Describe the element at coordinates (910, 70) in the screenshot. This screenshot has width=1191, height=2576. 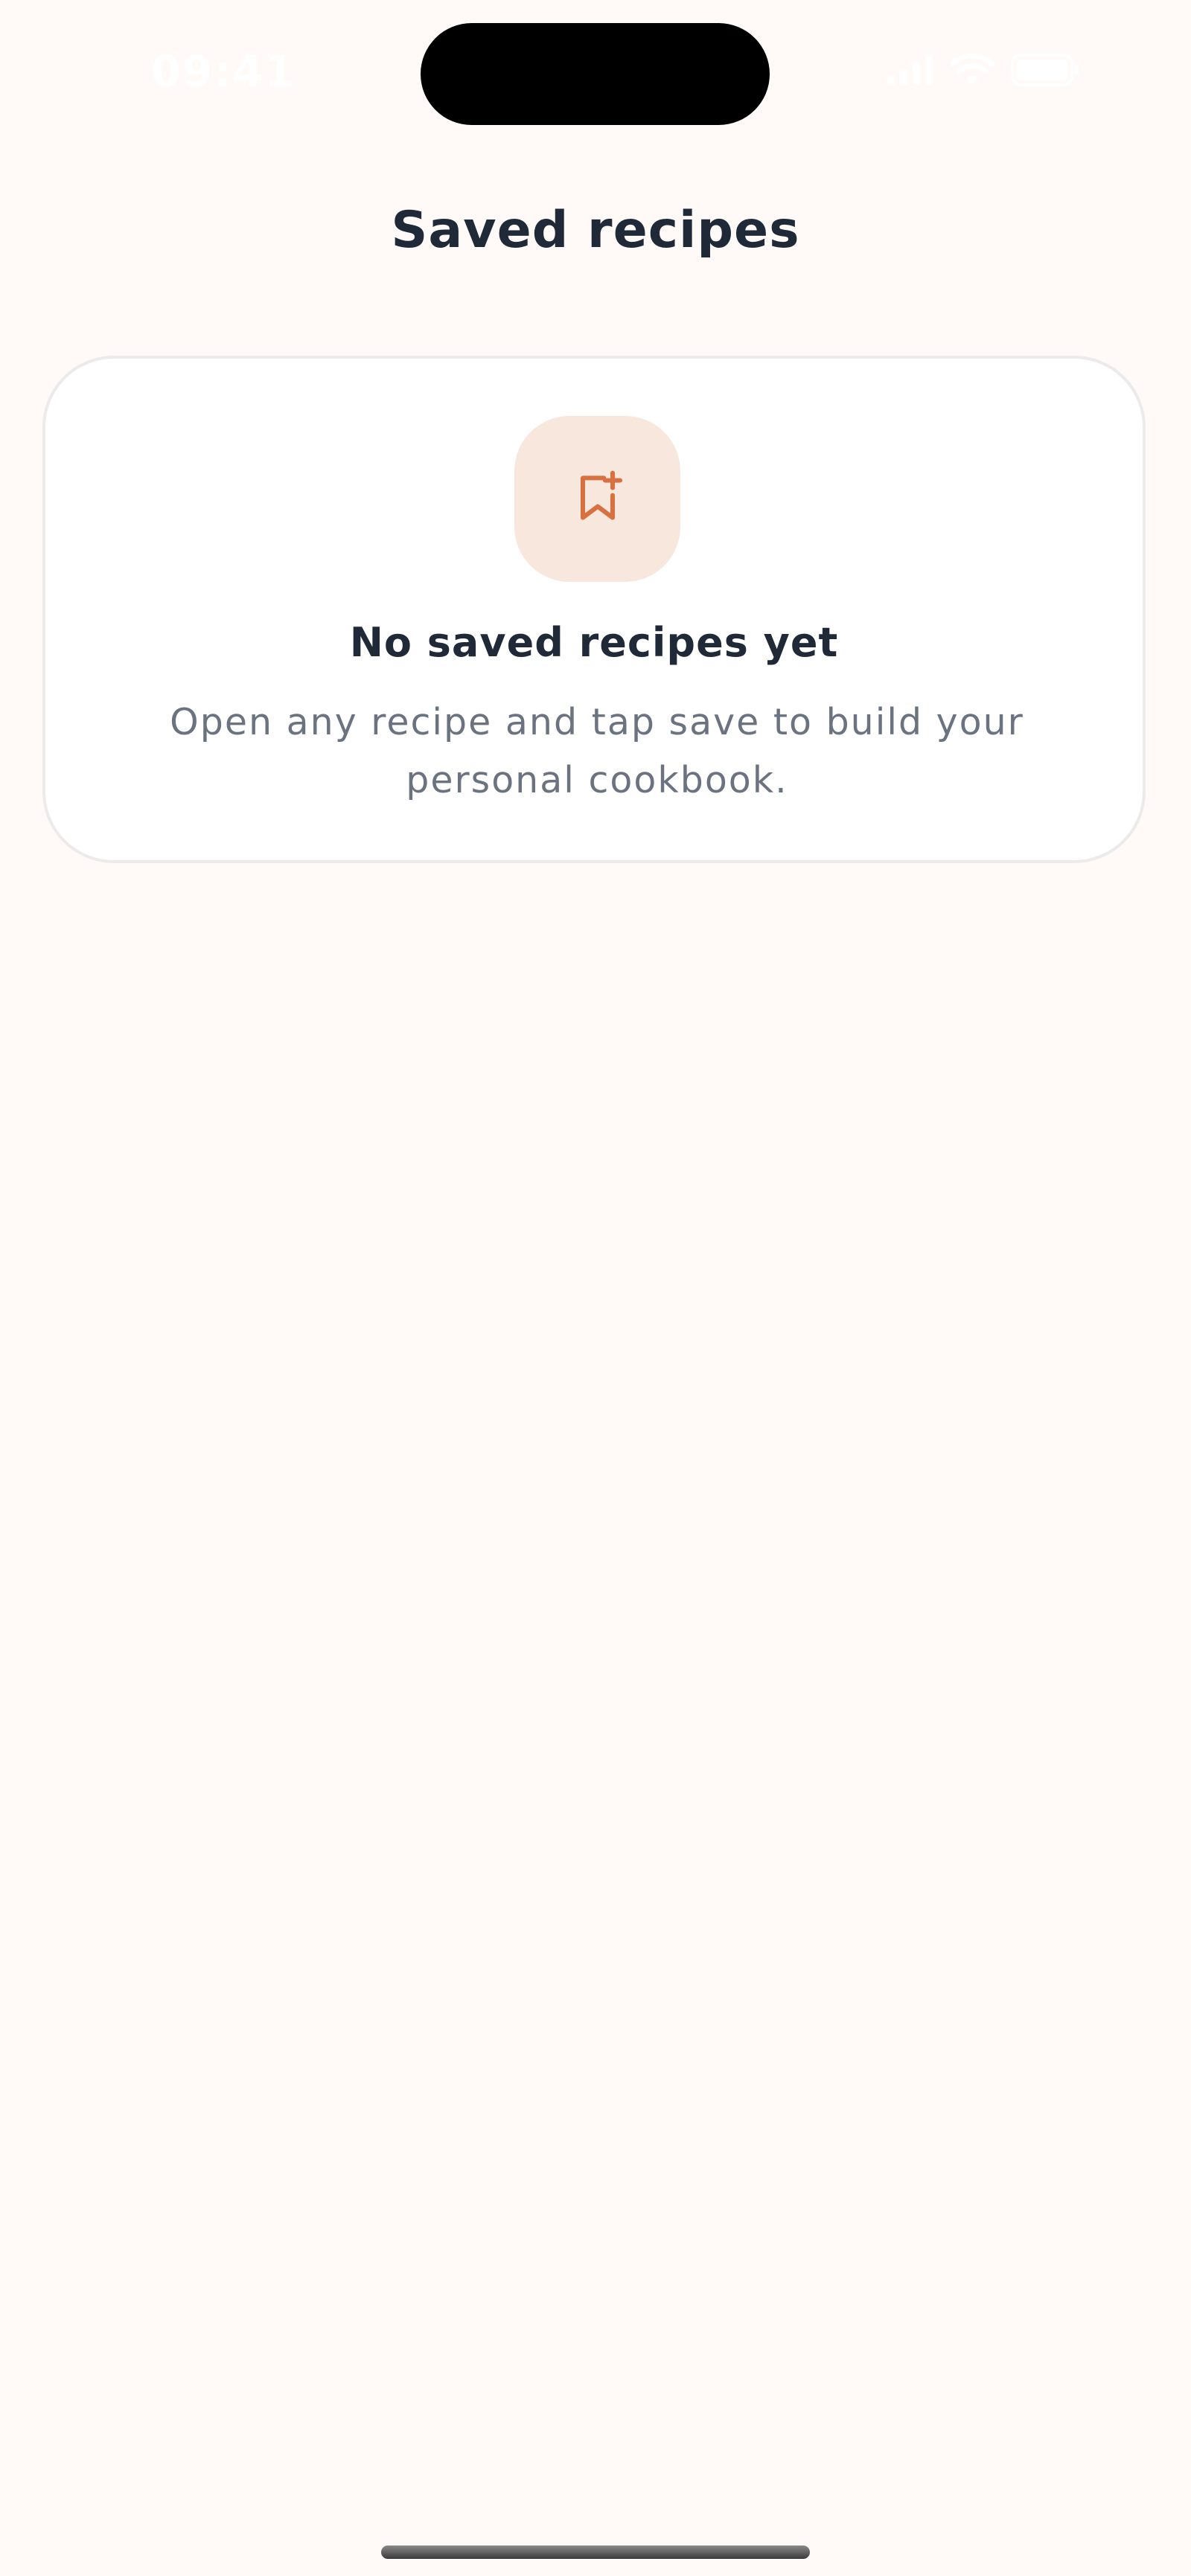
I see `cellular-signal-icon` at that location.